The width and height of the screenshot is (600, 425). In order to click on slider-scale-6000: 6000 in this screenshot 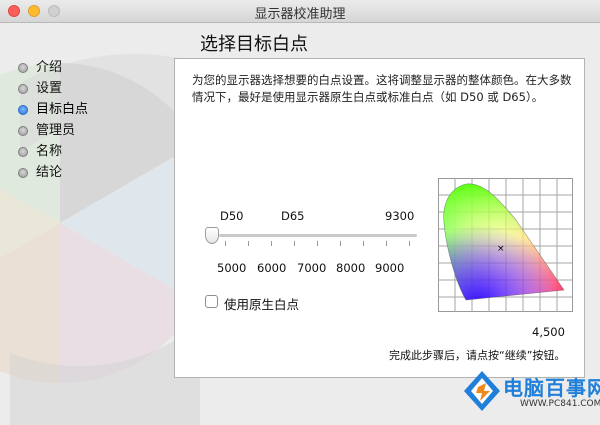, I will do `click(272, 268)`.